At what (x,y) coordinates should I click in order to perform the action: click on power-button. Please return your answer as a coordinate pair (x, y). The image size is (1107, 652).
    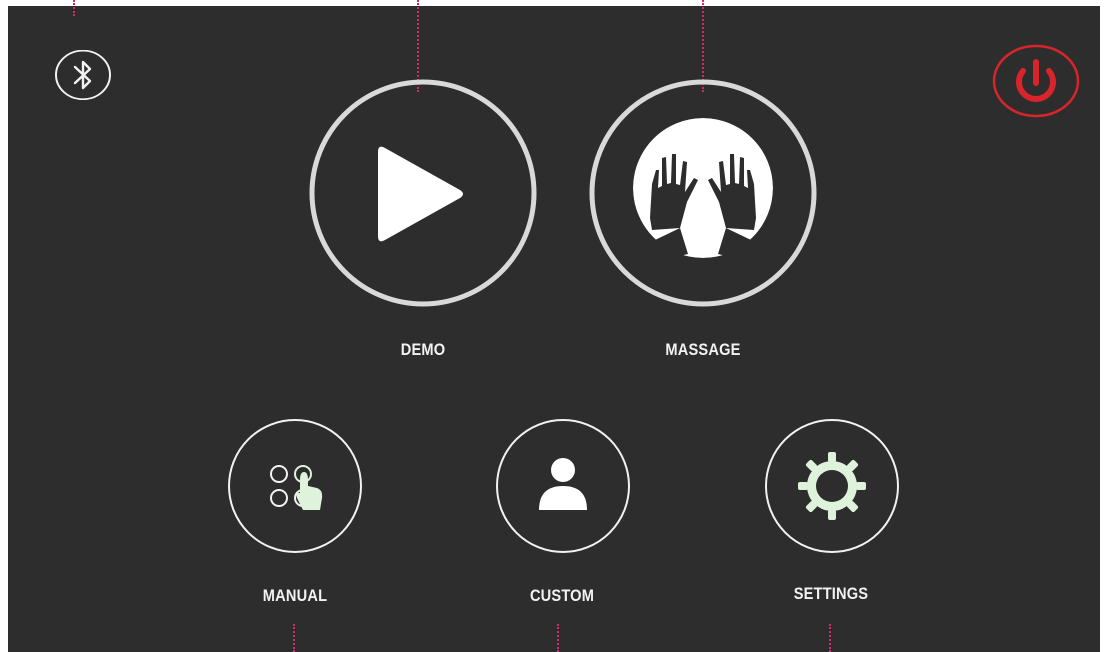
    Looking at the image, I should click on (1036, 81).